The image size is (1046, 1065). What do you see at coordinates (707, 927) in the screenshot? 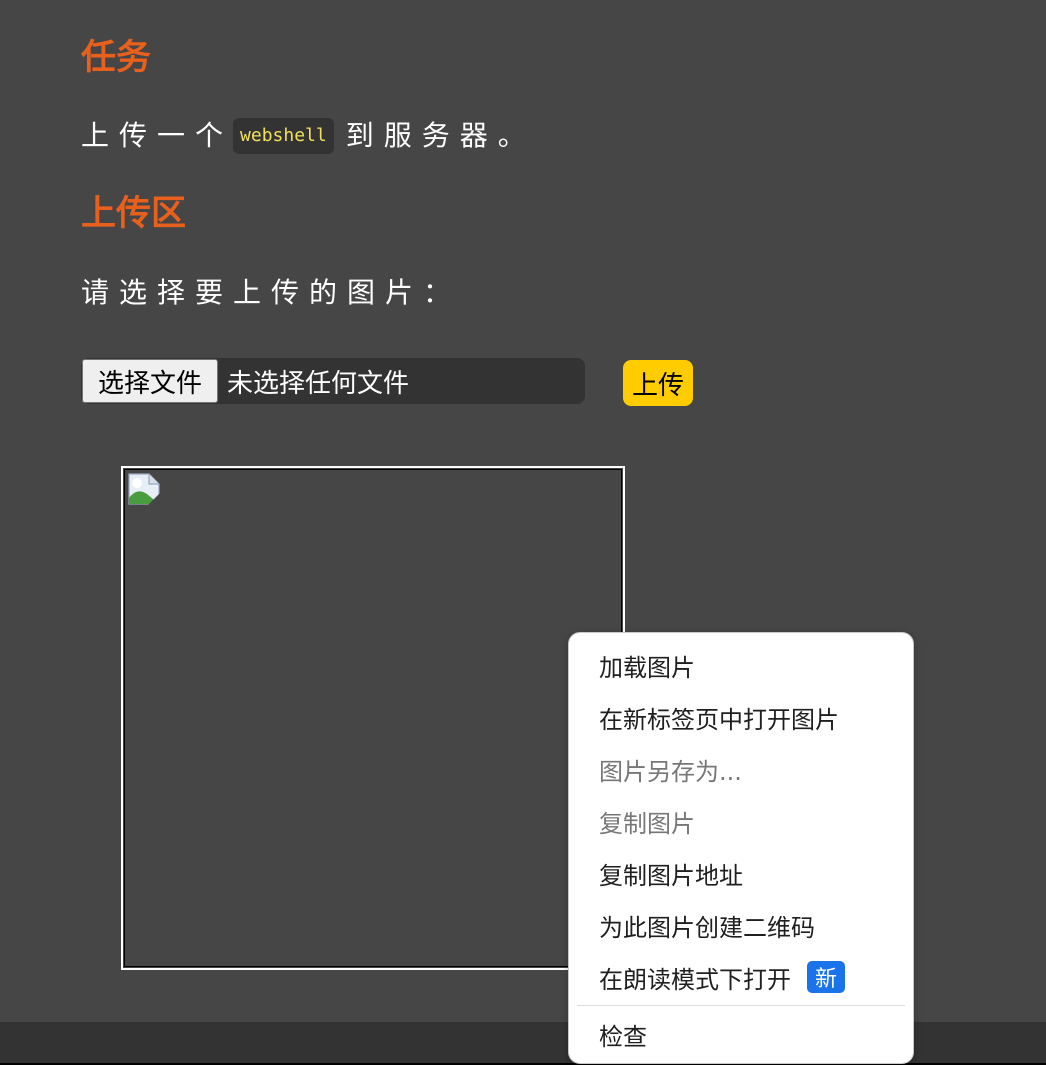
I see `menu-item-label: 为此图片创建二维码` at bounding box center [707, 927].